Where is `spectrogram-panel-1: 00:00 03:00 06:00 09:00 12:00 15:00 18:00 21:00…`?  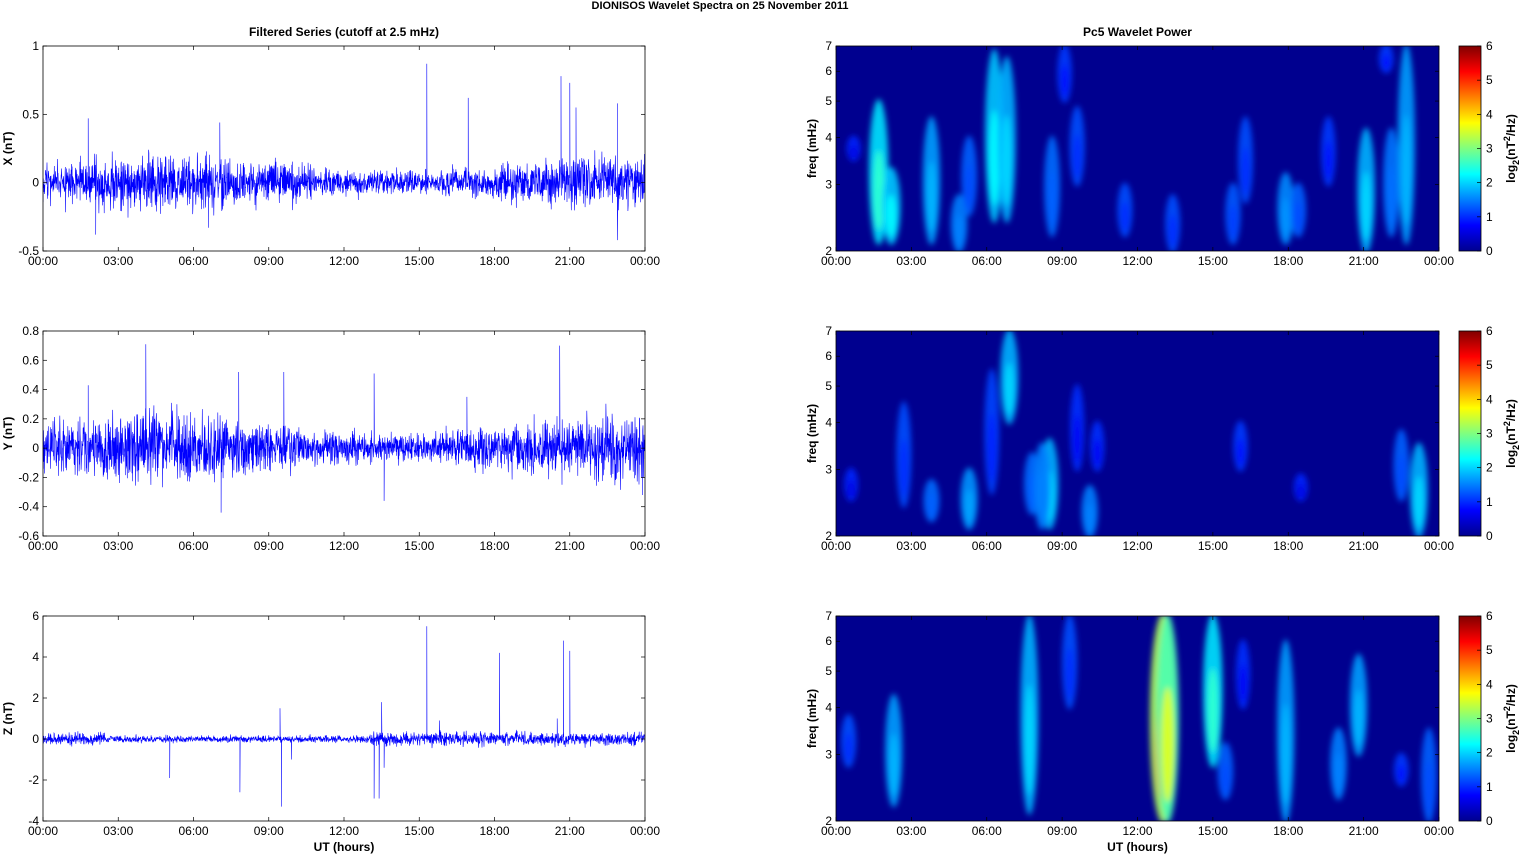
spectrogram-panel-1: 00:00 03:00 06:00 09:00 12:00 15:00 18:00 21:00… is located at coordinates (1163, 146).